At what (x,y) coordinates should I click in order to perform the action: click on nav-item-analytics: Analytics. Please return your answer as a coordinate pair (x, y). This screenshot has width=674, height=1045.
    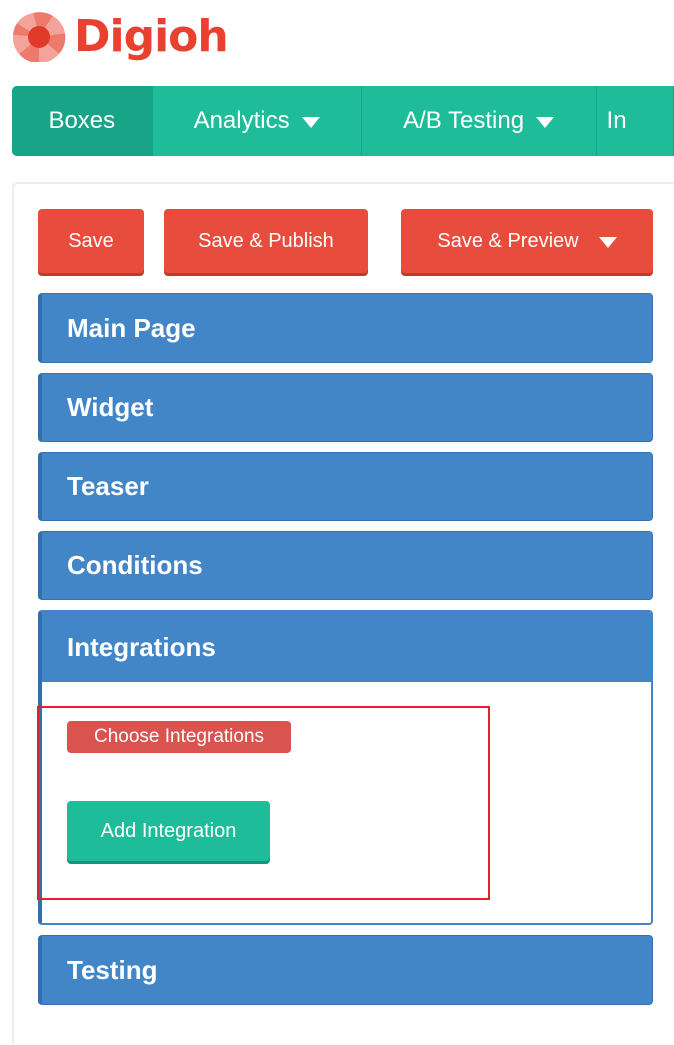
    Looking at the image, I should click on (257, 121).